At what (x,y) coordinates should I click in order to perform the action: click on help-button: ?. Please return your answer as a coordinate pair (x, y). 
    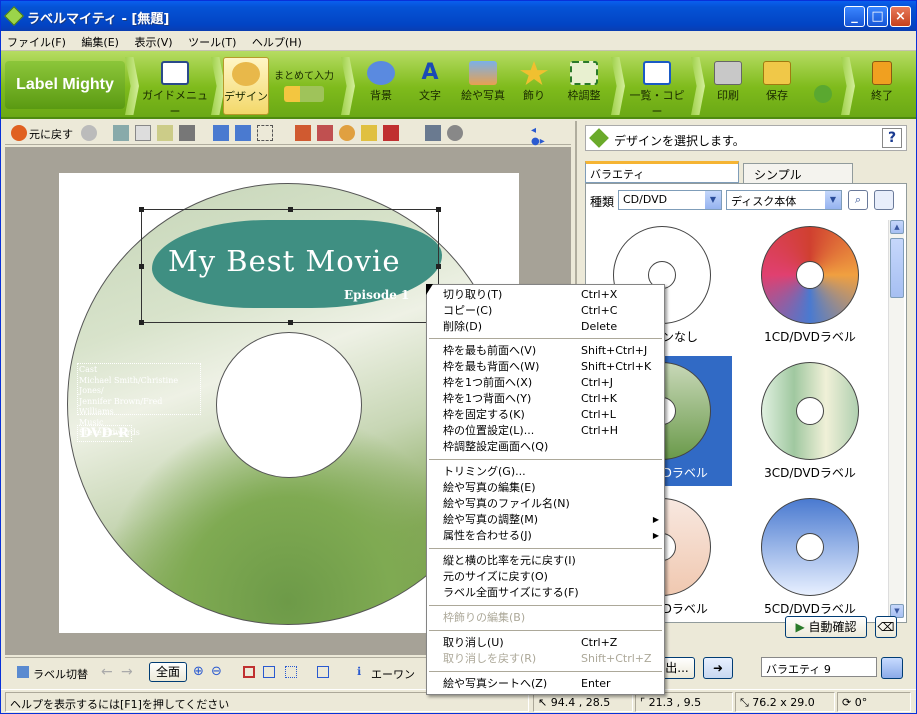
    Looking at the image, I should click on (892, 138).